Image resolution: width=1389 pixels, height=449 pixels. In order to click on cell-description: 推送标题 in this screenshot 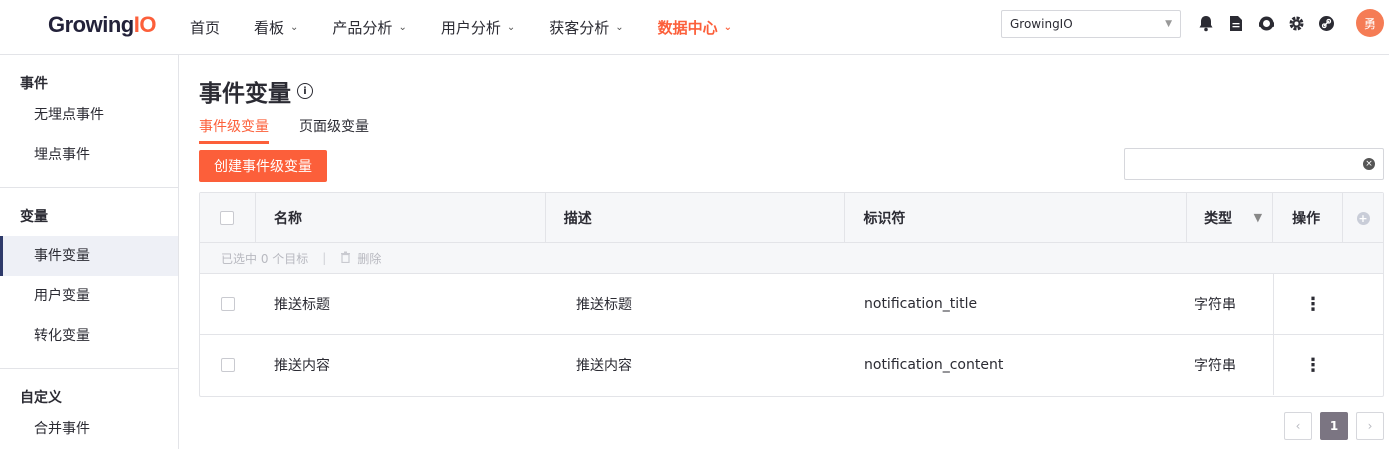, I will do `click(604, 305)`.